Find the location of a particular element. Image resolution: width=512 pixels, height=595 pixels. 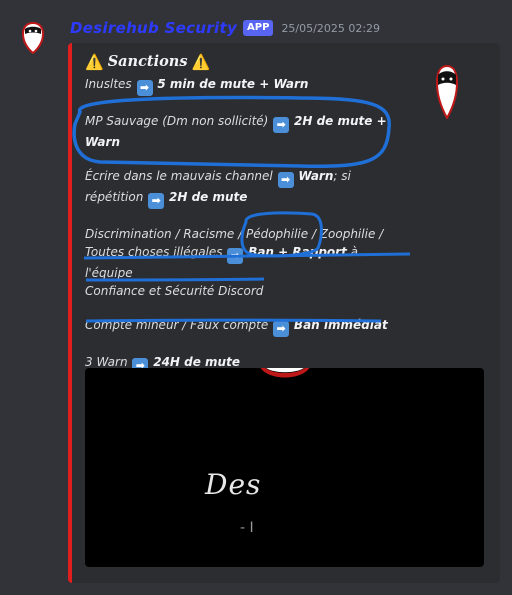

rule-penalty: 2H de mute is located at coordinates (208, 197).